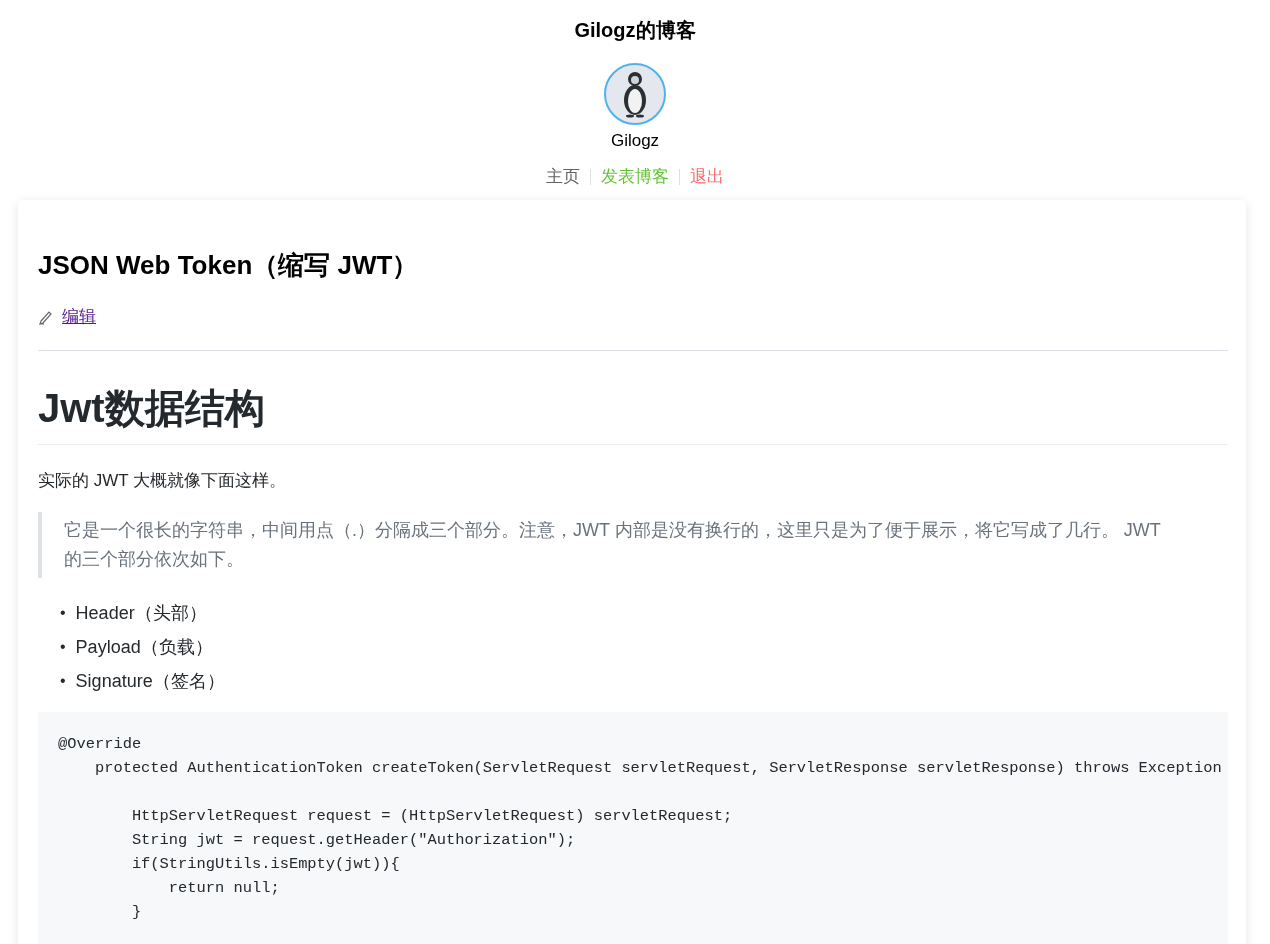 The height and width of the screenshot is (944, 1270). Describe the element at coordinates (229, 265) in the screenshot. I see `post-title: JSON Web Token（缩写 JWT）` at that location.